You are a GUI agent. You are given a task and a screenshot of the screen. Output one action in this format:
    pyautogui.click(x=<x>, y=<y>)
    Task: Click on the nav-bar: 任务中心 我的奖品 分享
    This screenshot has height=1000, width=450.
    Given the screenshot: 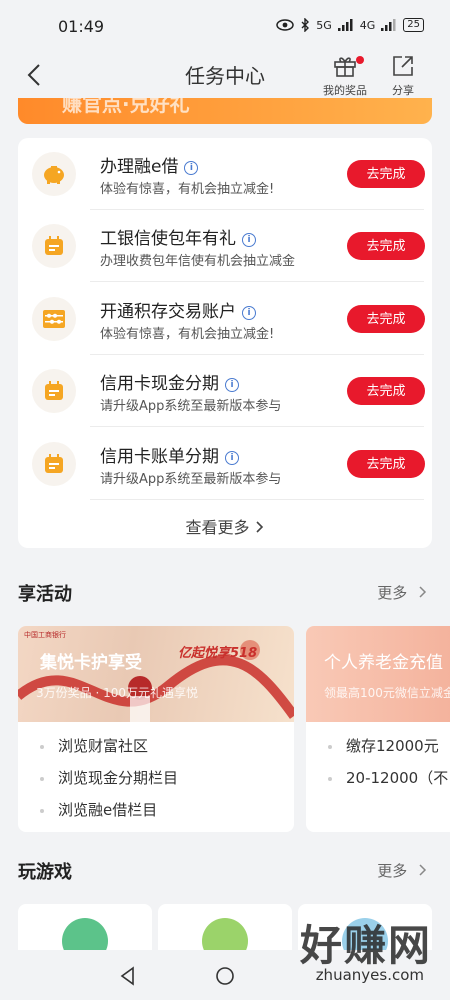 What is the action you would take?
    pyautogui.click(x=225, y=75)
    